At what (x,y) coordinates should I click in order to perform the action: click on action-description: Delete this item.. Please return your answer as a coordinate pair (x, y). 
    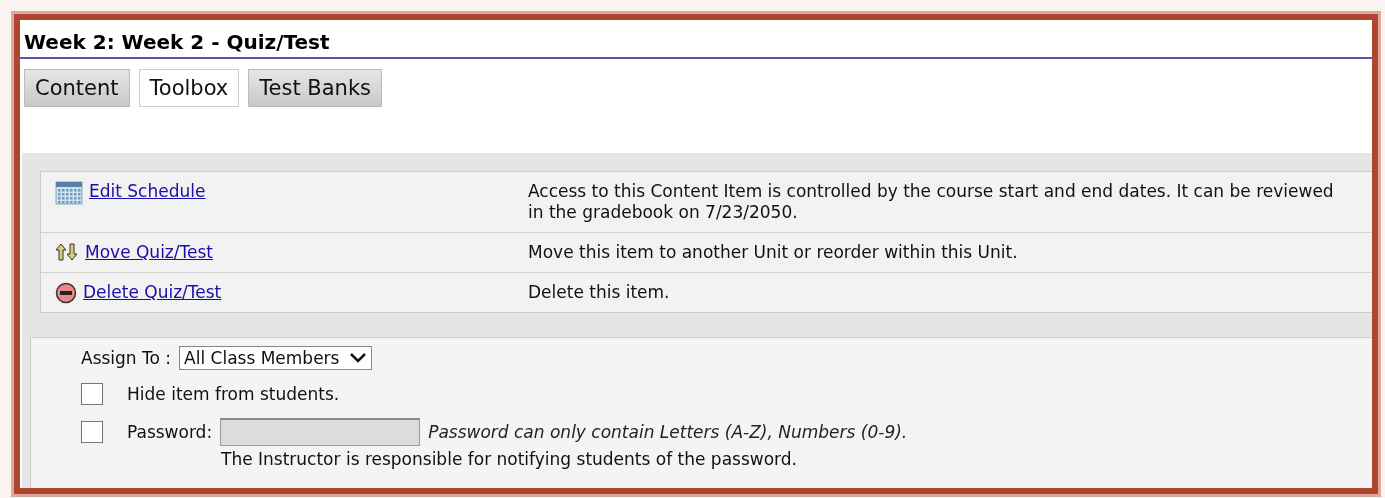
    Looking at the image, I should click on (599, 292).